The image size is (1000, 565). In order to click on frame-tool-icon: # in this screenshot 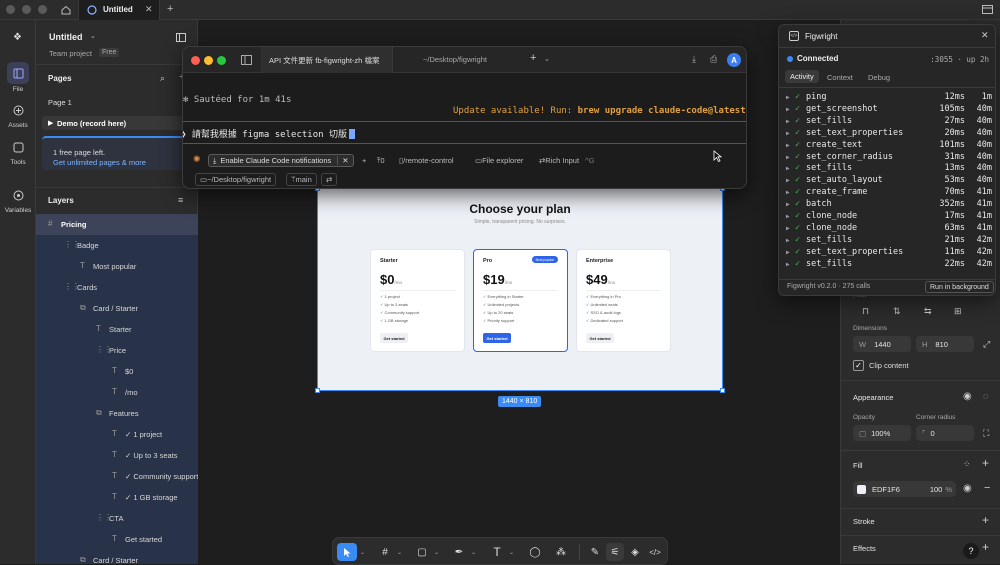, I will do `click(385, 552)`.